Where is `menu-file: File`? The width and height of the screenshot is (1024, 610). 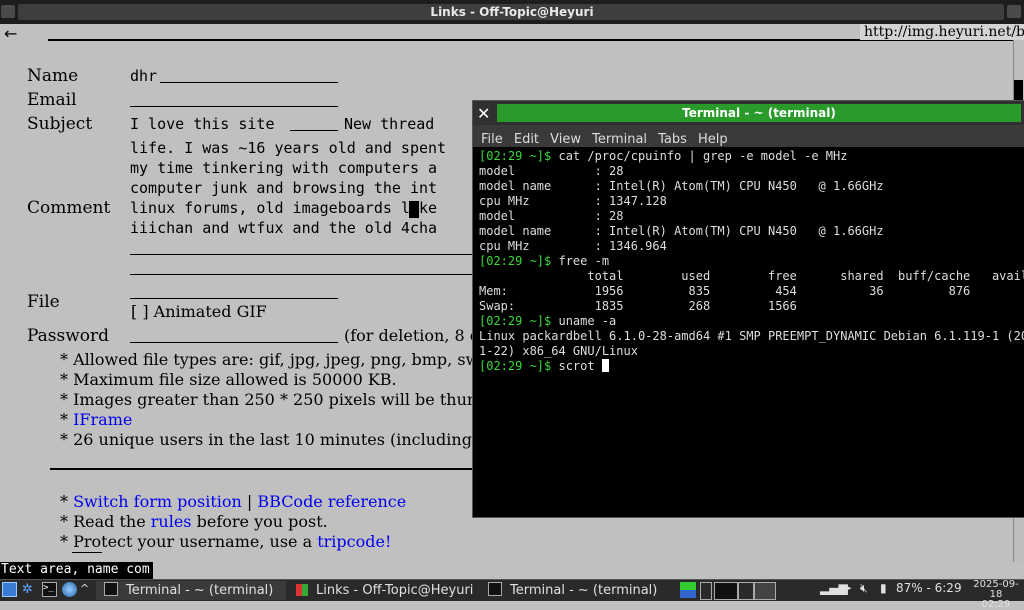
menu-file: File is located at coordinates (492, 139).